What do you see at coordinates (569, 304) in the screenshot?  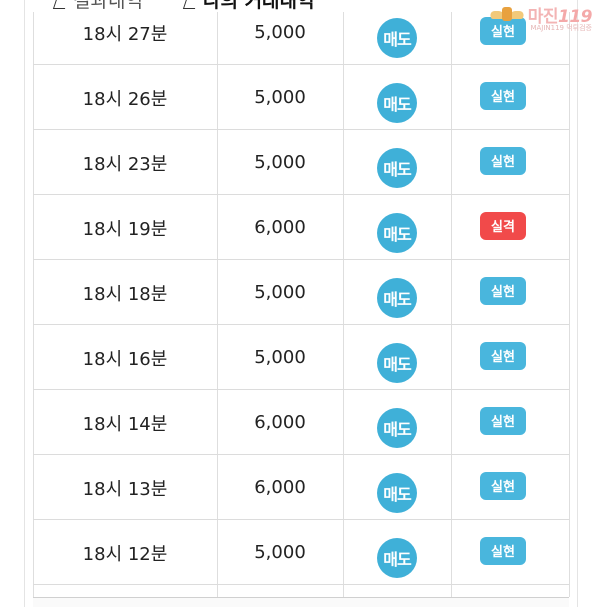 I see `table-border-right` at bounding box center [569, 304].